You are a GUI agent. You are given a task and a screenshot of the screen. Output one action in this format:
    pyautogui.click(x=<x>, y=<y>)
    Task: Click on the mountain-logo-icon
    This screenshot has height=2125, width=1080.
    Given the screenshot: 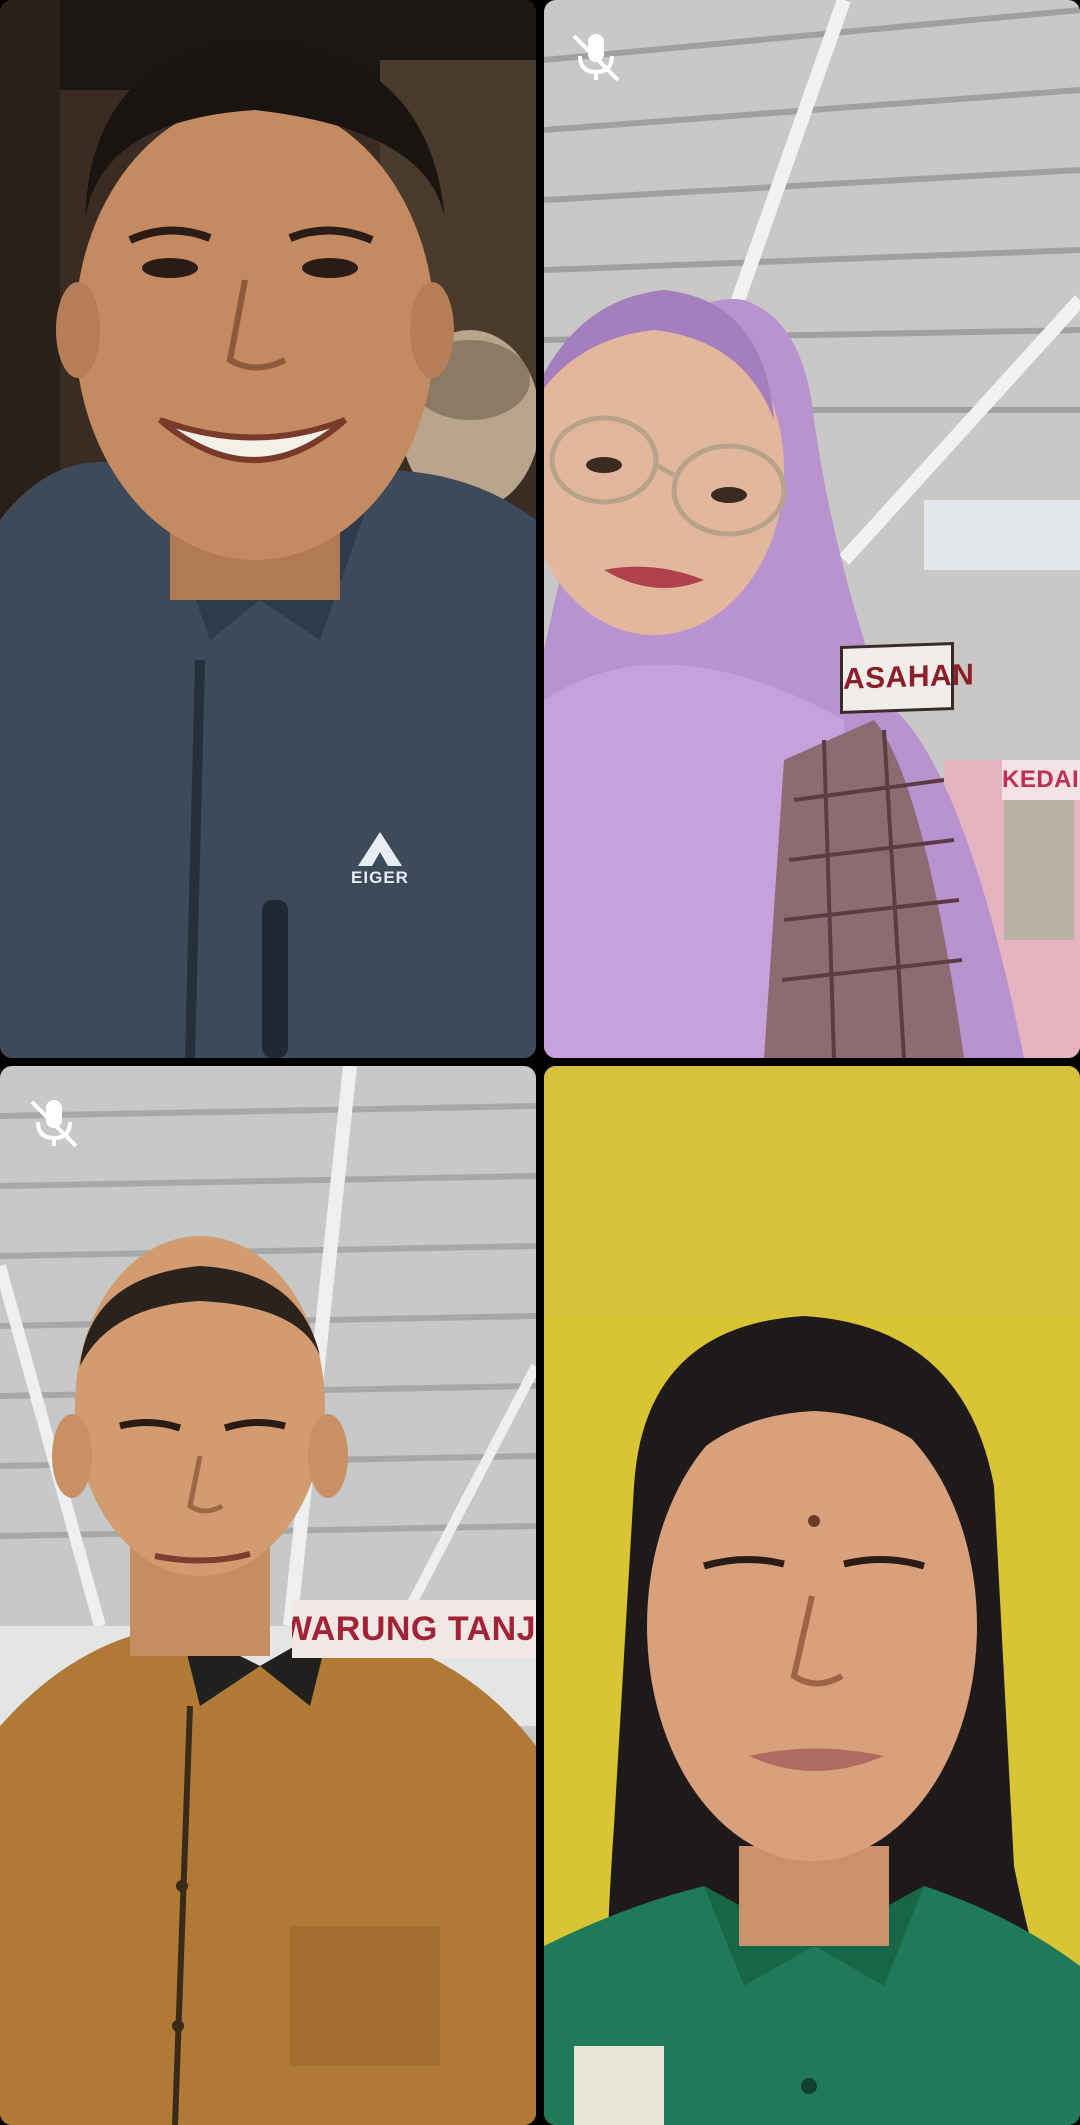 What is the action you would take?
    pyautogui.click(x=380, y=849)
    